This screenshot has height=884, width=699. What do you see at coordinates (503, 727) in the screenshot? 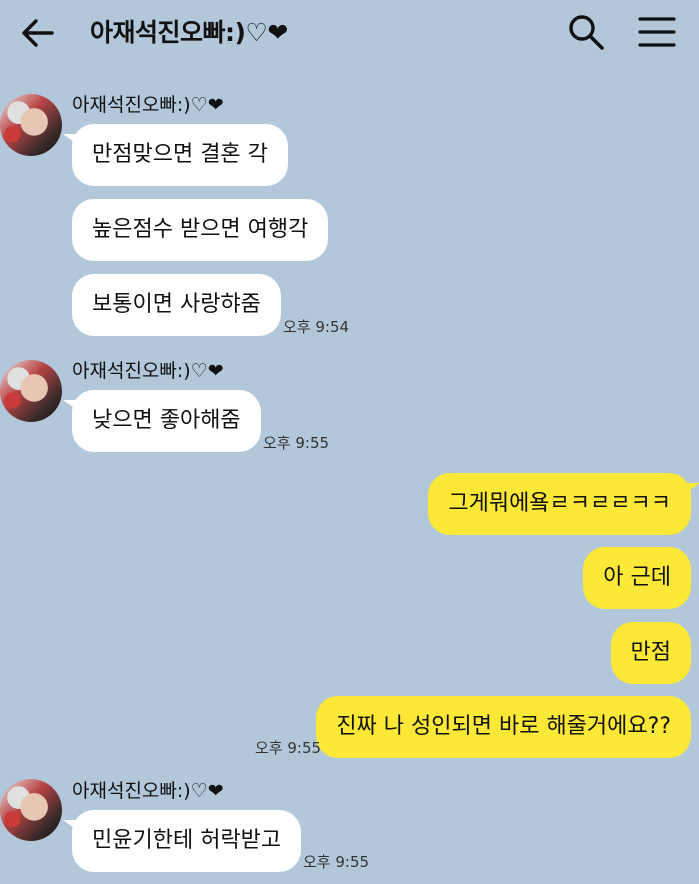
I see `my-message-bubble: 진짜 나 성인되면 바로 해줄거에요??` at bounding box center [503, 727].